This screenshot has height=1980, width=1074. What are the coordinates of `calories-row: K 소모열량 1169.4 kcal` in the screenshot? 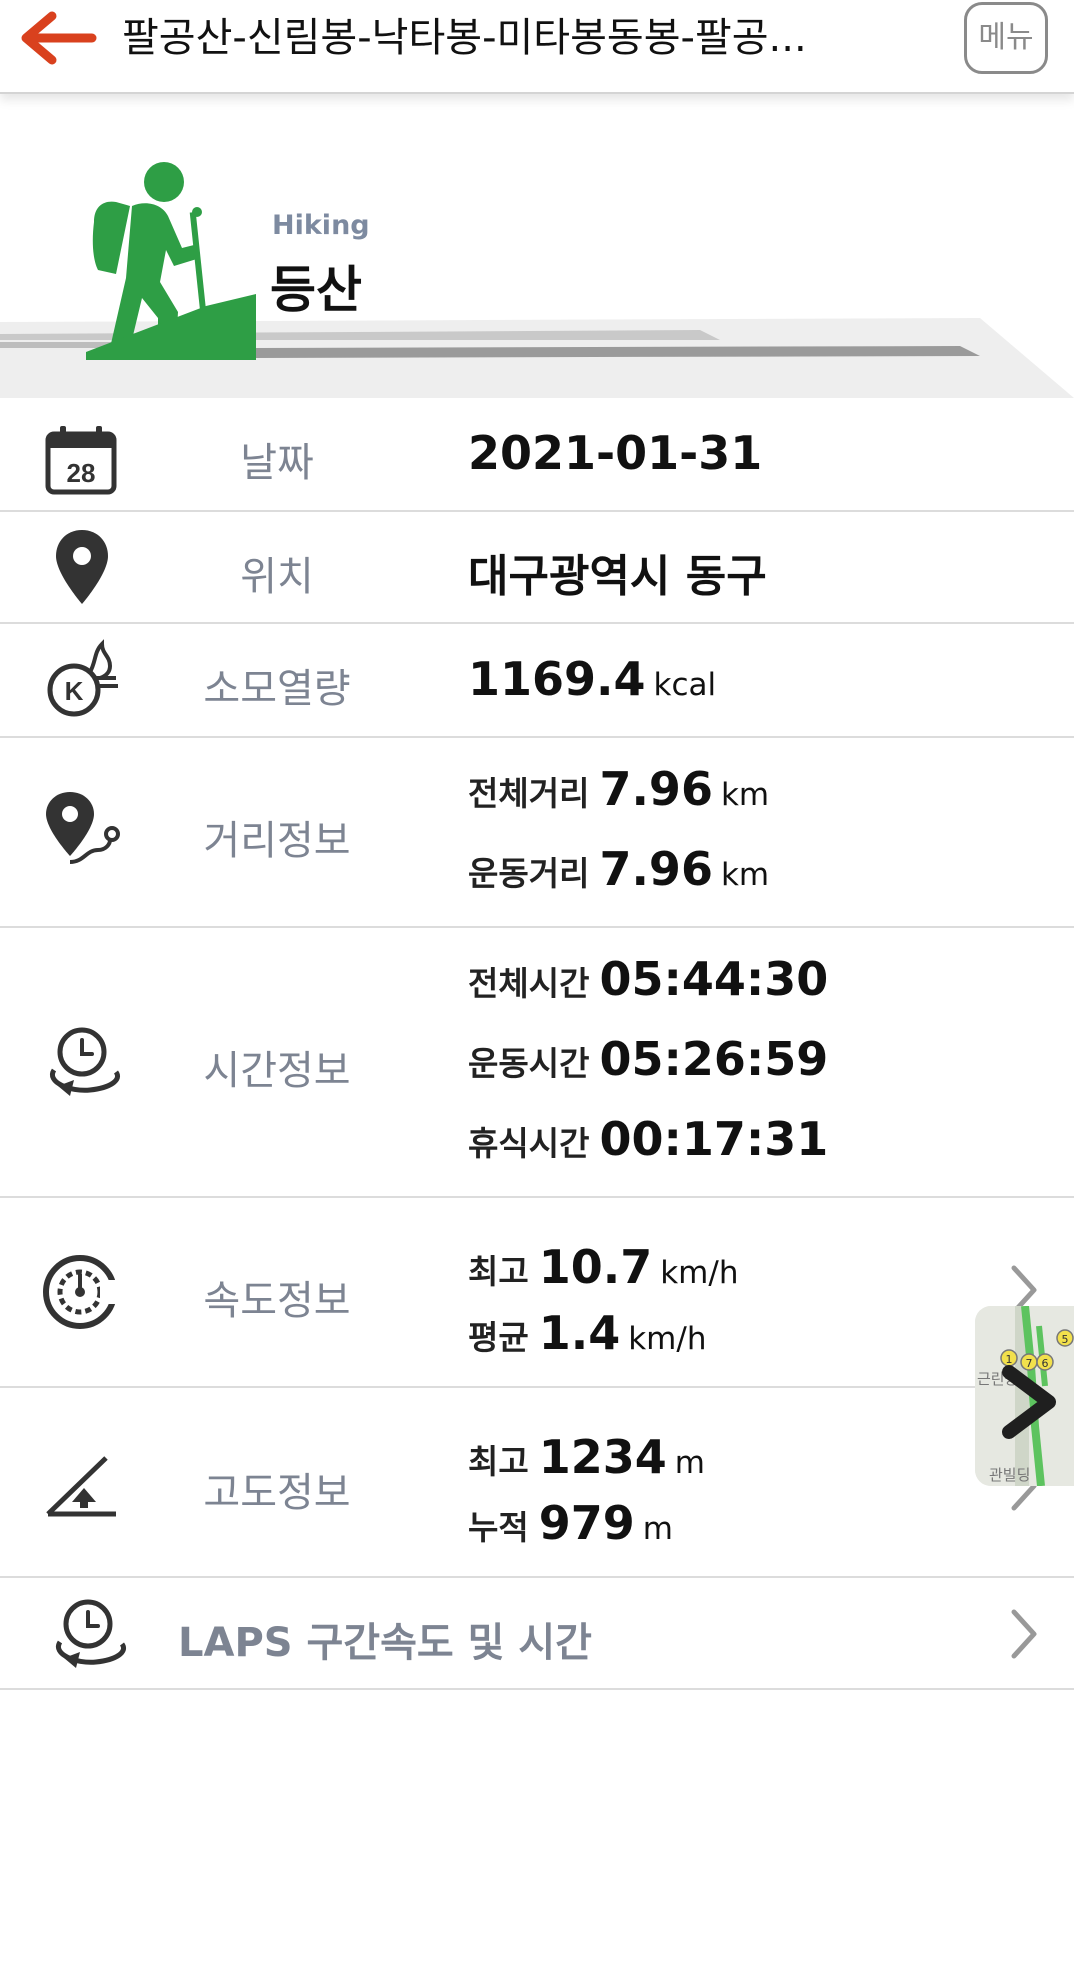 It's located at (537, 681).